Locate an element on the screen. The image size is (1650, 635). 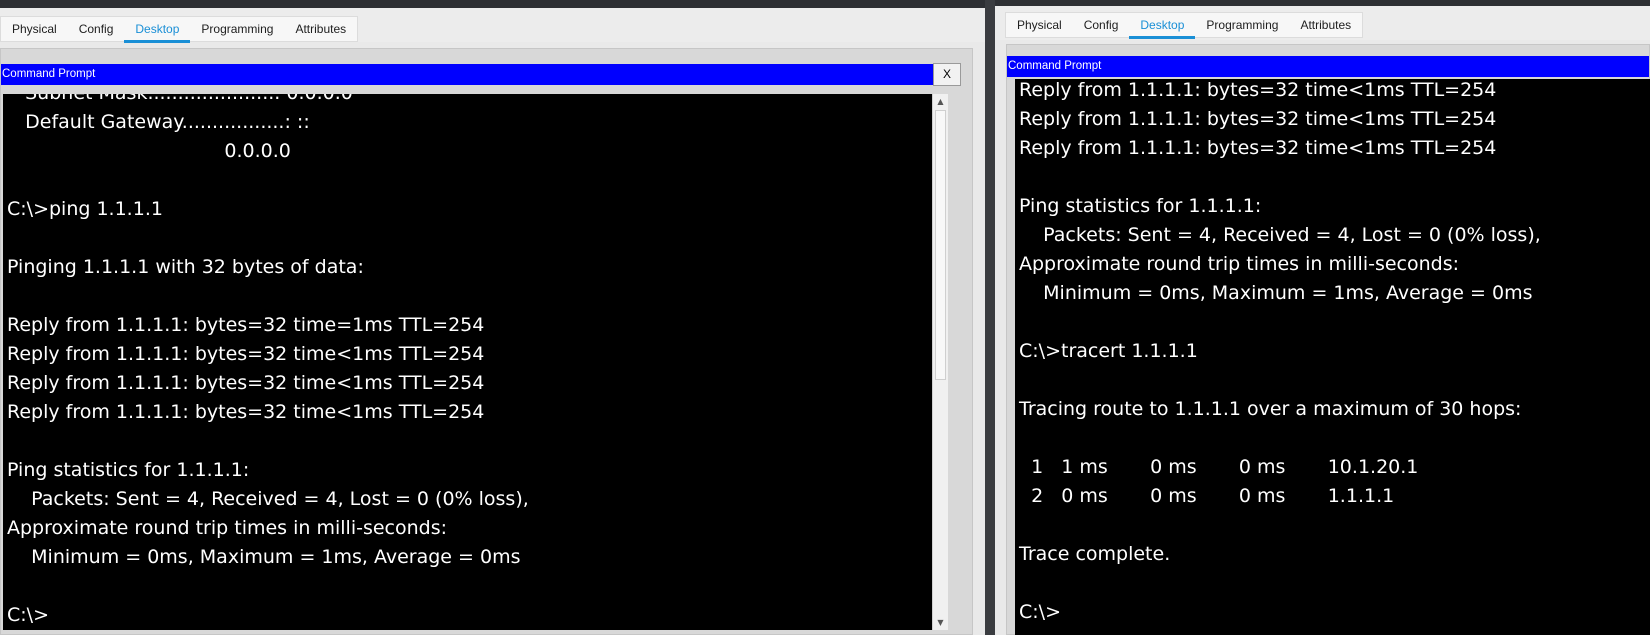
terminal-line: C:\>ping 1.1.1.1 is located at coordinates (85, 209).